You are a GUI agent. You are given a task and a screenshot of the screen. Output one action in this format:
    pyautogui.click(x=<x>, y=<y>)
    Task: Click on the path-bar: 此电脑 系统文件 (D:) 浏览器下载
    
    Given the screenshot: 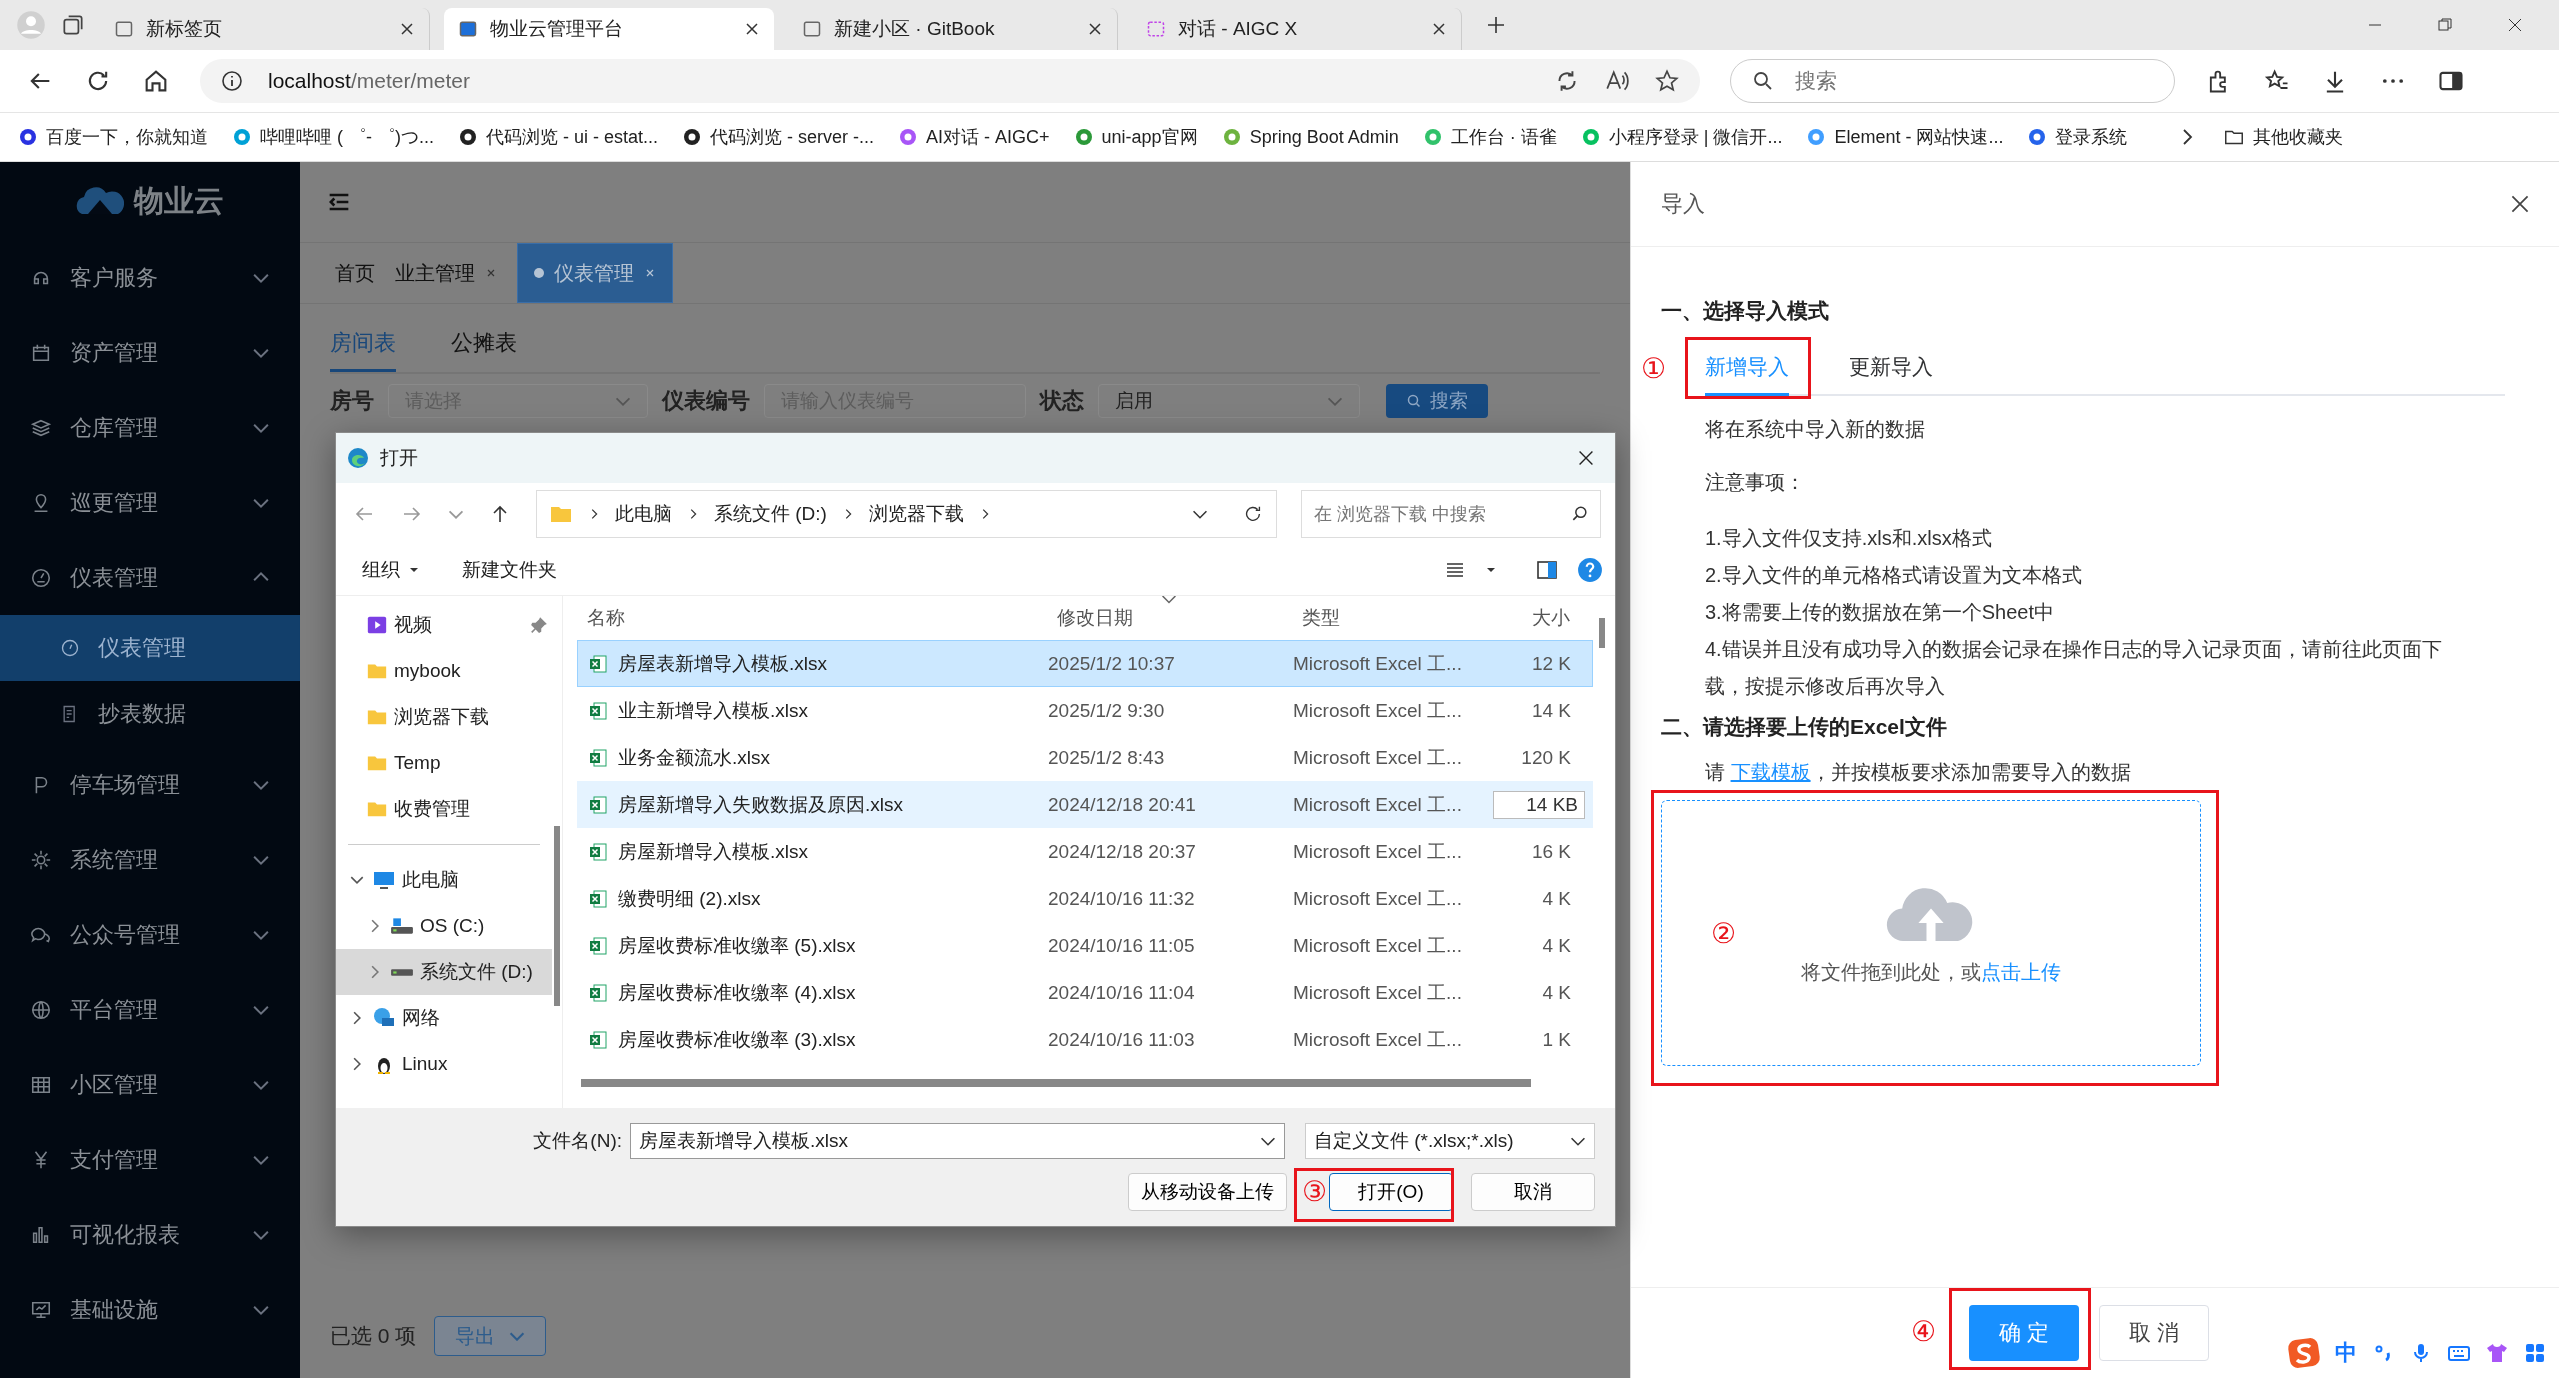 What is the action you would take?
    pyautogui.click(x=906, y=514)
    